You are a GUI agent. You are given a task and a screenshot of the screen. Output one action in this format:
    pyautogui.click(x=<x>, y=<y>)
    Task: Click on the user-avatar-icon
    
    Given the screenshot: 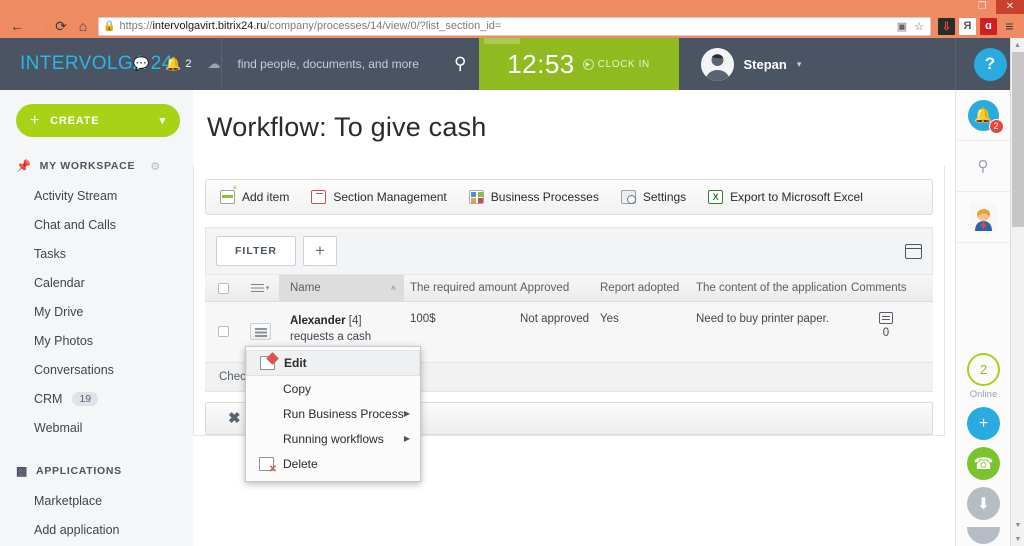 What is the action you would take?
    pyautogui.click(x=983, y=217)
    